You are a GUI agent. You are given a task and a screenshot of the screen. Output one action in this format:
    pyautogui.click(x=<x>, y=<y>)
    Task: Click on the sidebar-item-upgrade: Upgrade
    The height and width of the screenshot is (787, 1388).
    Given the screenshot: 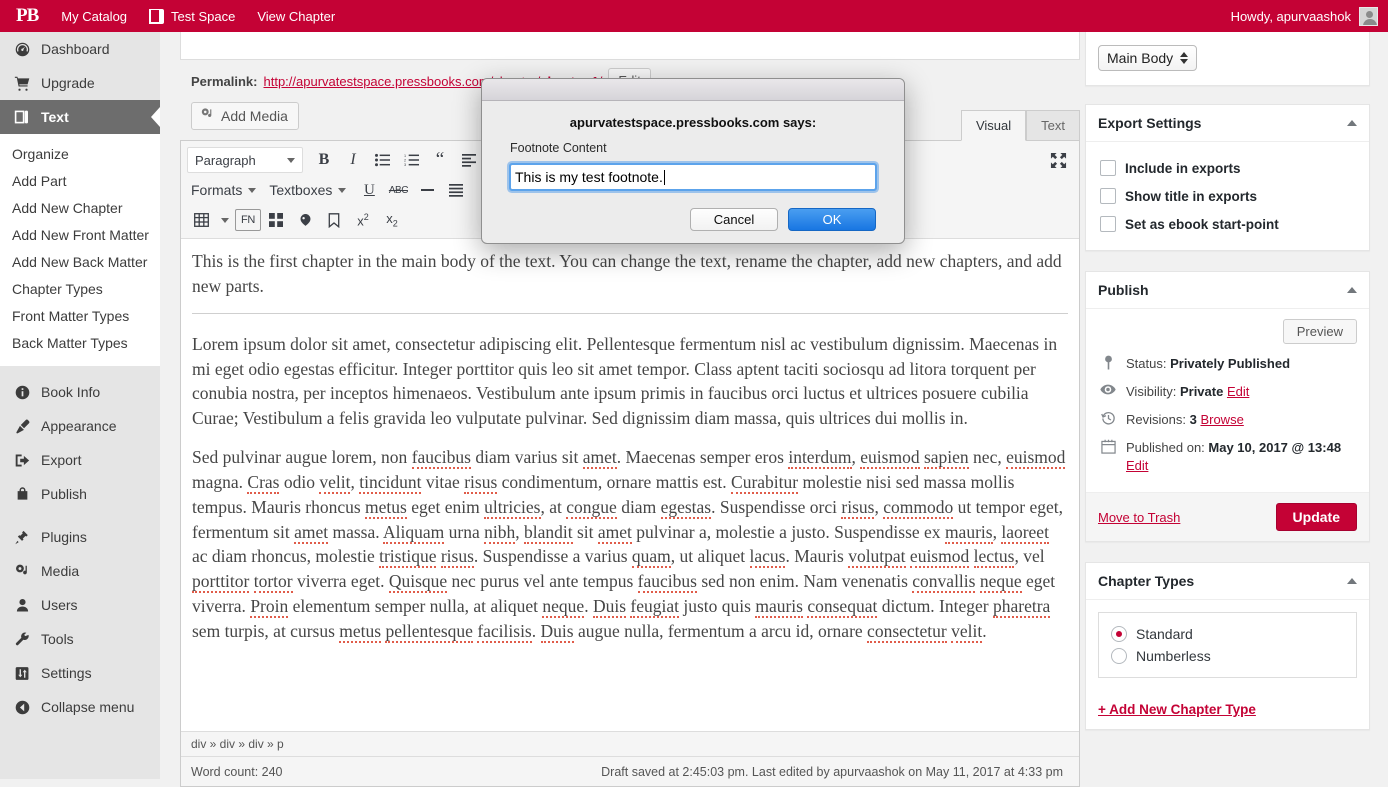 What is the action you would take?
    pyautogui.click(x=80, y=83)
    